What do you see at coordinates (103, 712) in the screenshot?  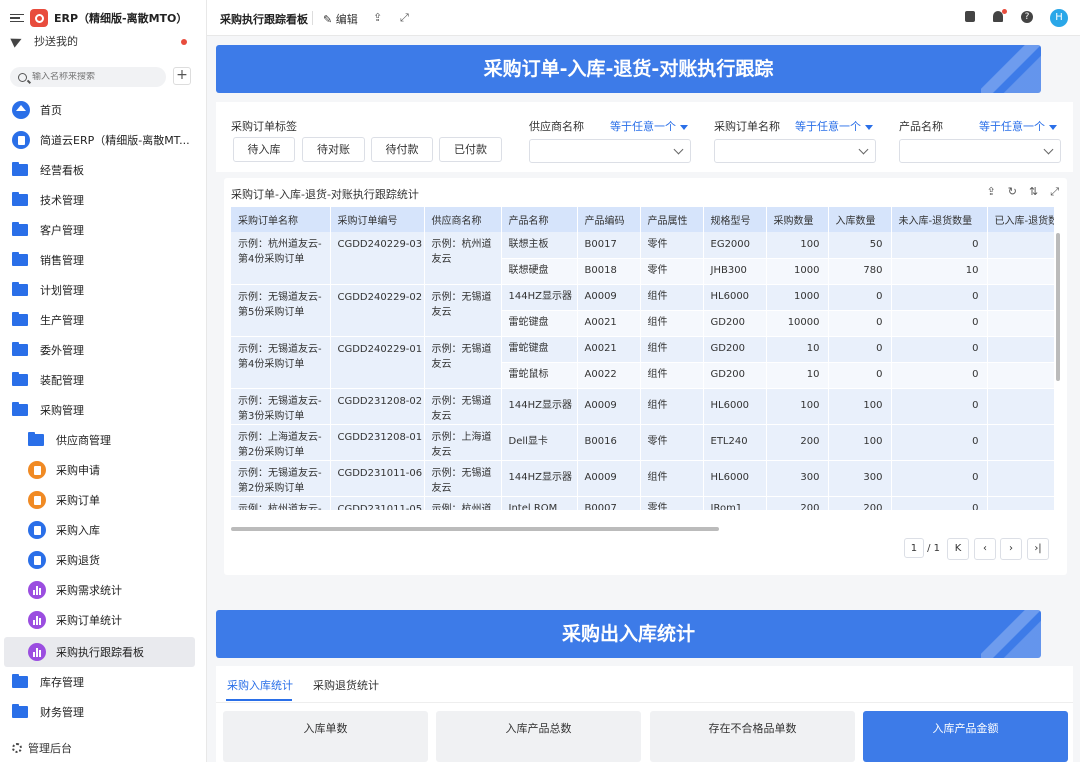 I see `sidebar-item-finance: 财务管理` at bounding box center [103, 712].